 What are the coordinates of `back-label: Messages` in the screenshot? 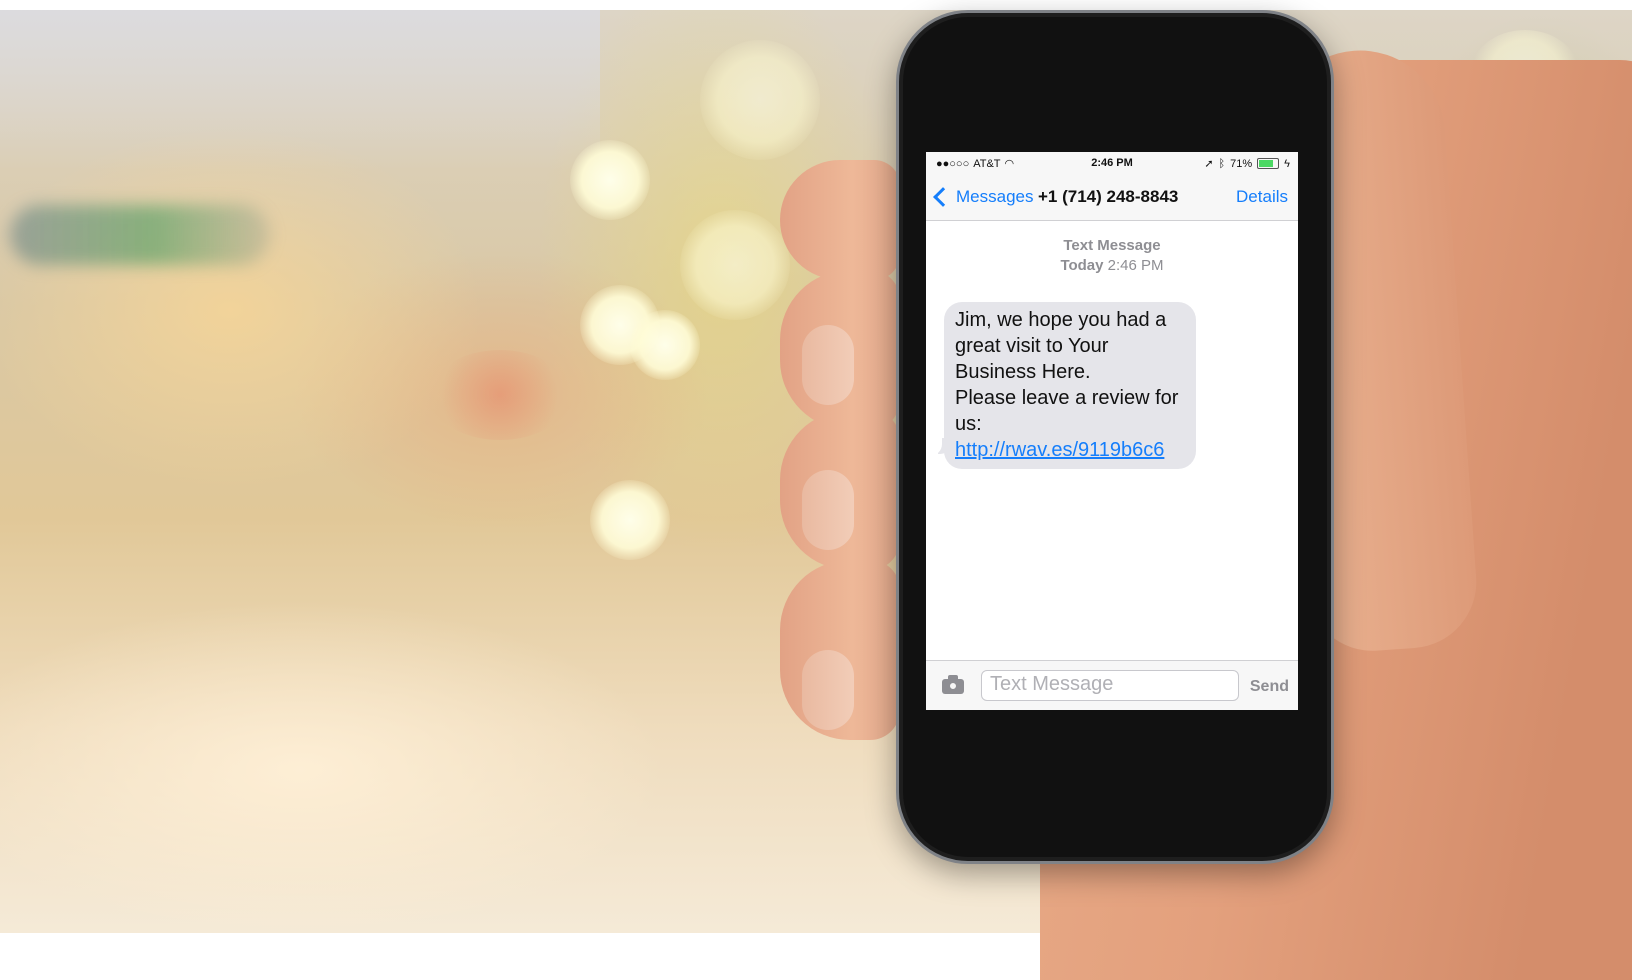 It's located at (995, 196).